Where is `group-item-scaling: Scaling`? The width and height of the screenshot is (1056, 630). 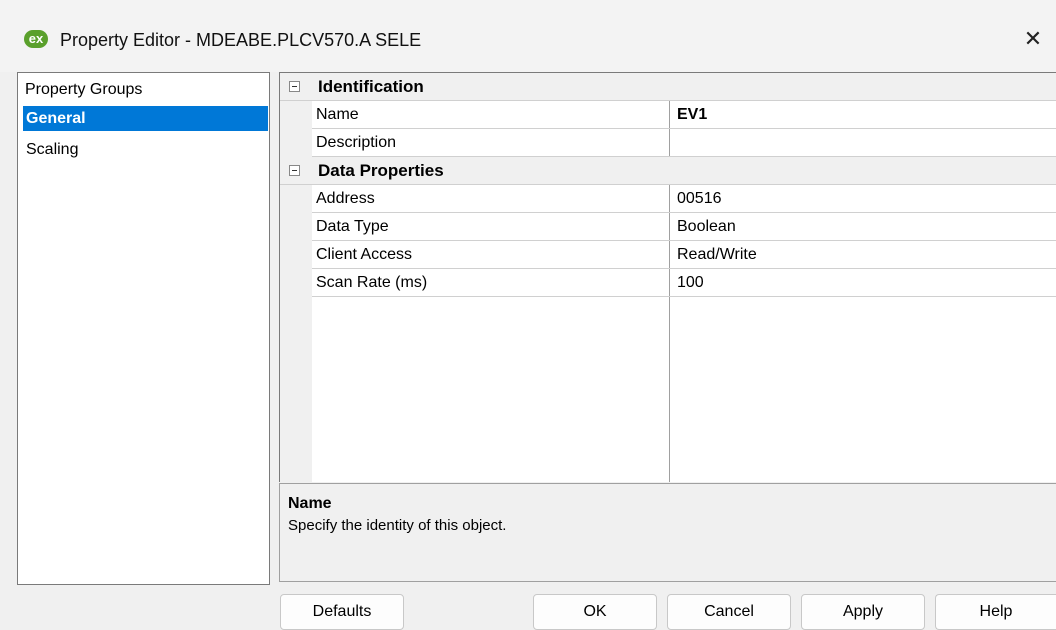
group-item-scaling: Scaling is located at coordinates (145, 149).